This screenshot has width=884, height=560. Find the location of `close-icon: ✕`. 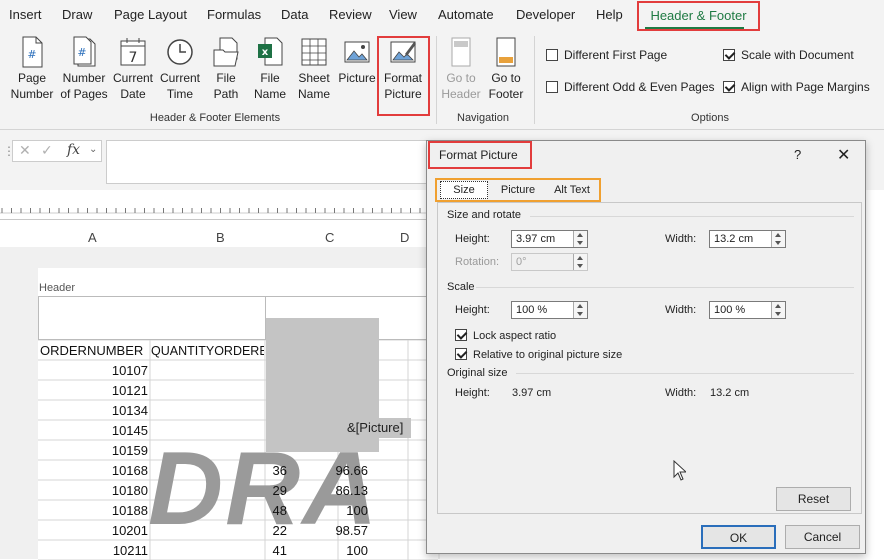

close-icon: ✕ is located at coordinates (843, 155).